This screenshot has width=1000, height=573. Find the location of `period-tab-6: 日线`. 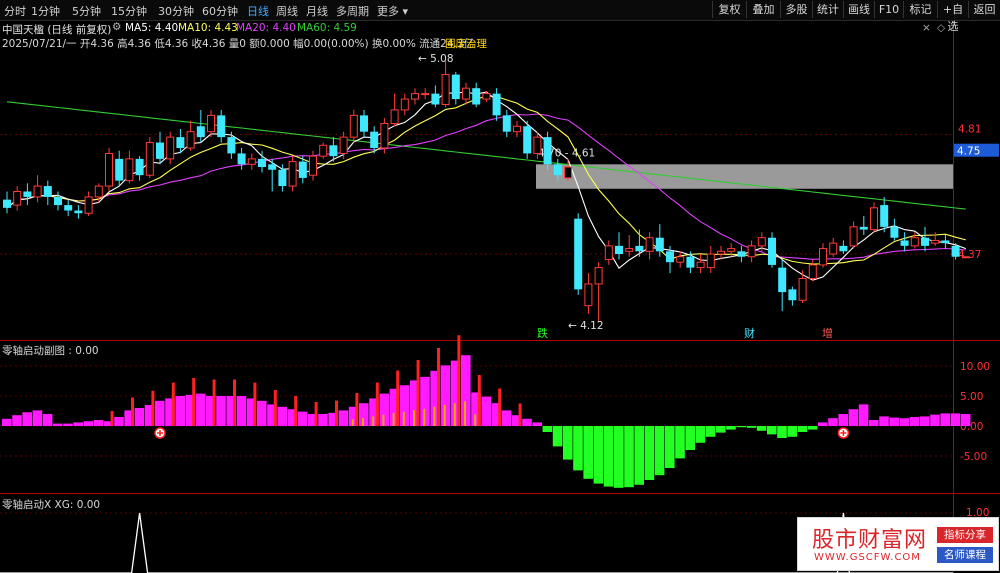

period-tab-6: 日线 is located at coordinates (258, 11).